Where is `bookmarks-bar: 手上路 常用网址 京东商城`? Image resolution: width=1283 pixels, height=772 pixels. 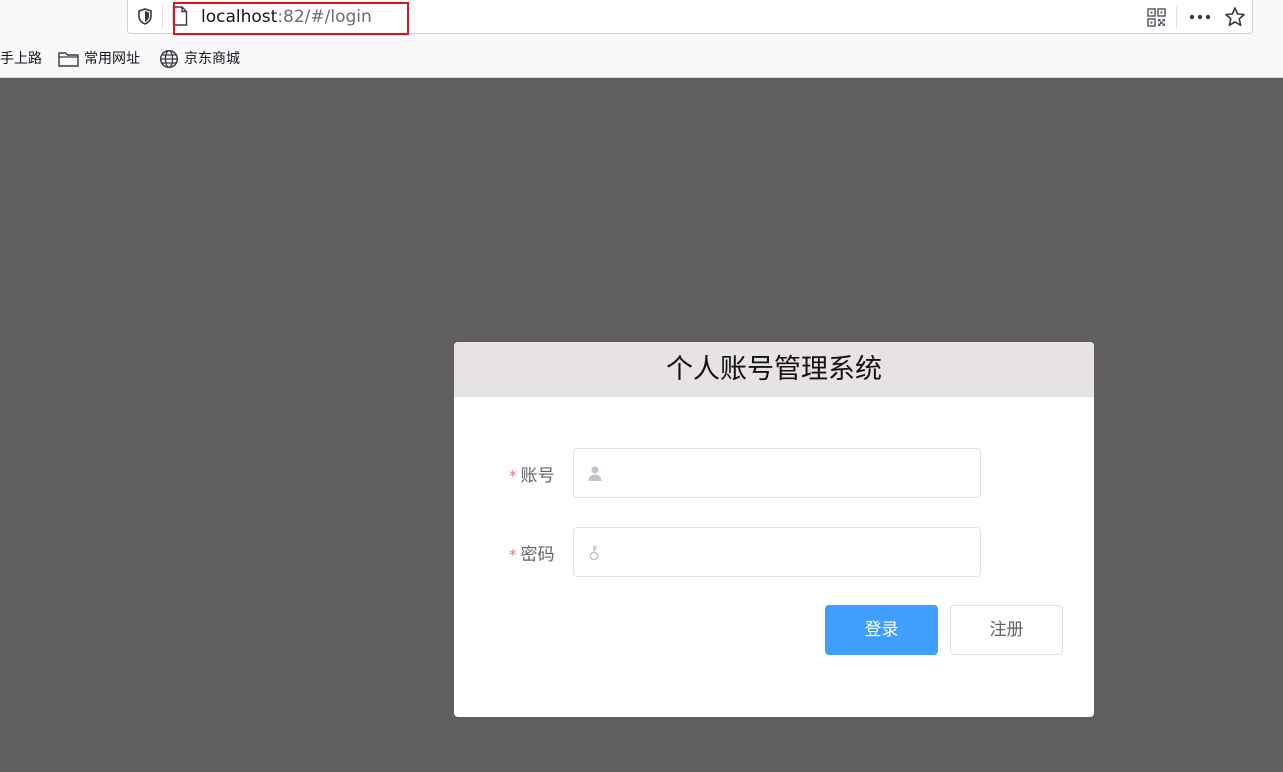 bookmarks-bar: 手上路 常用网址 京东商城 is located at coordinates (641, 58).